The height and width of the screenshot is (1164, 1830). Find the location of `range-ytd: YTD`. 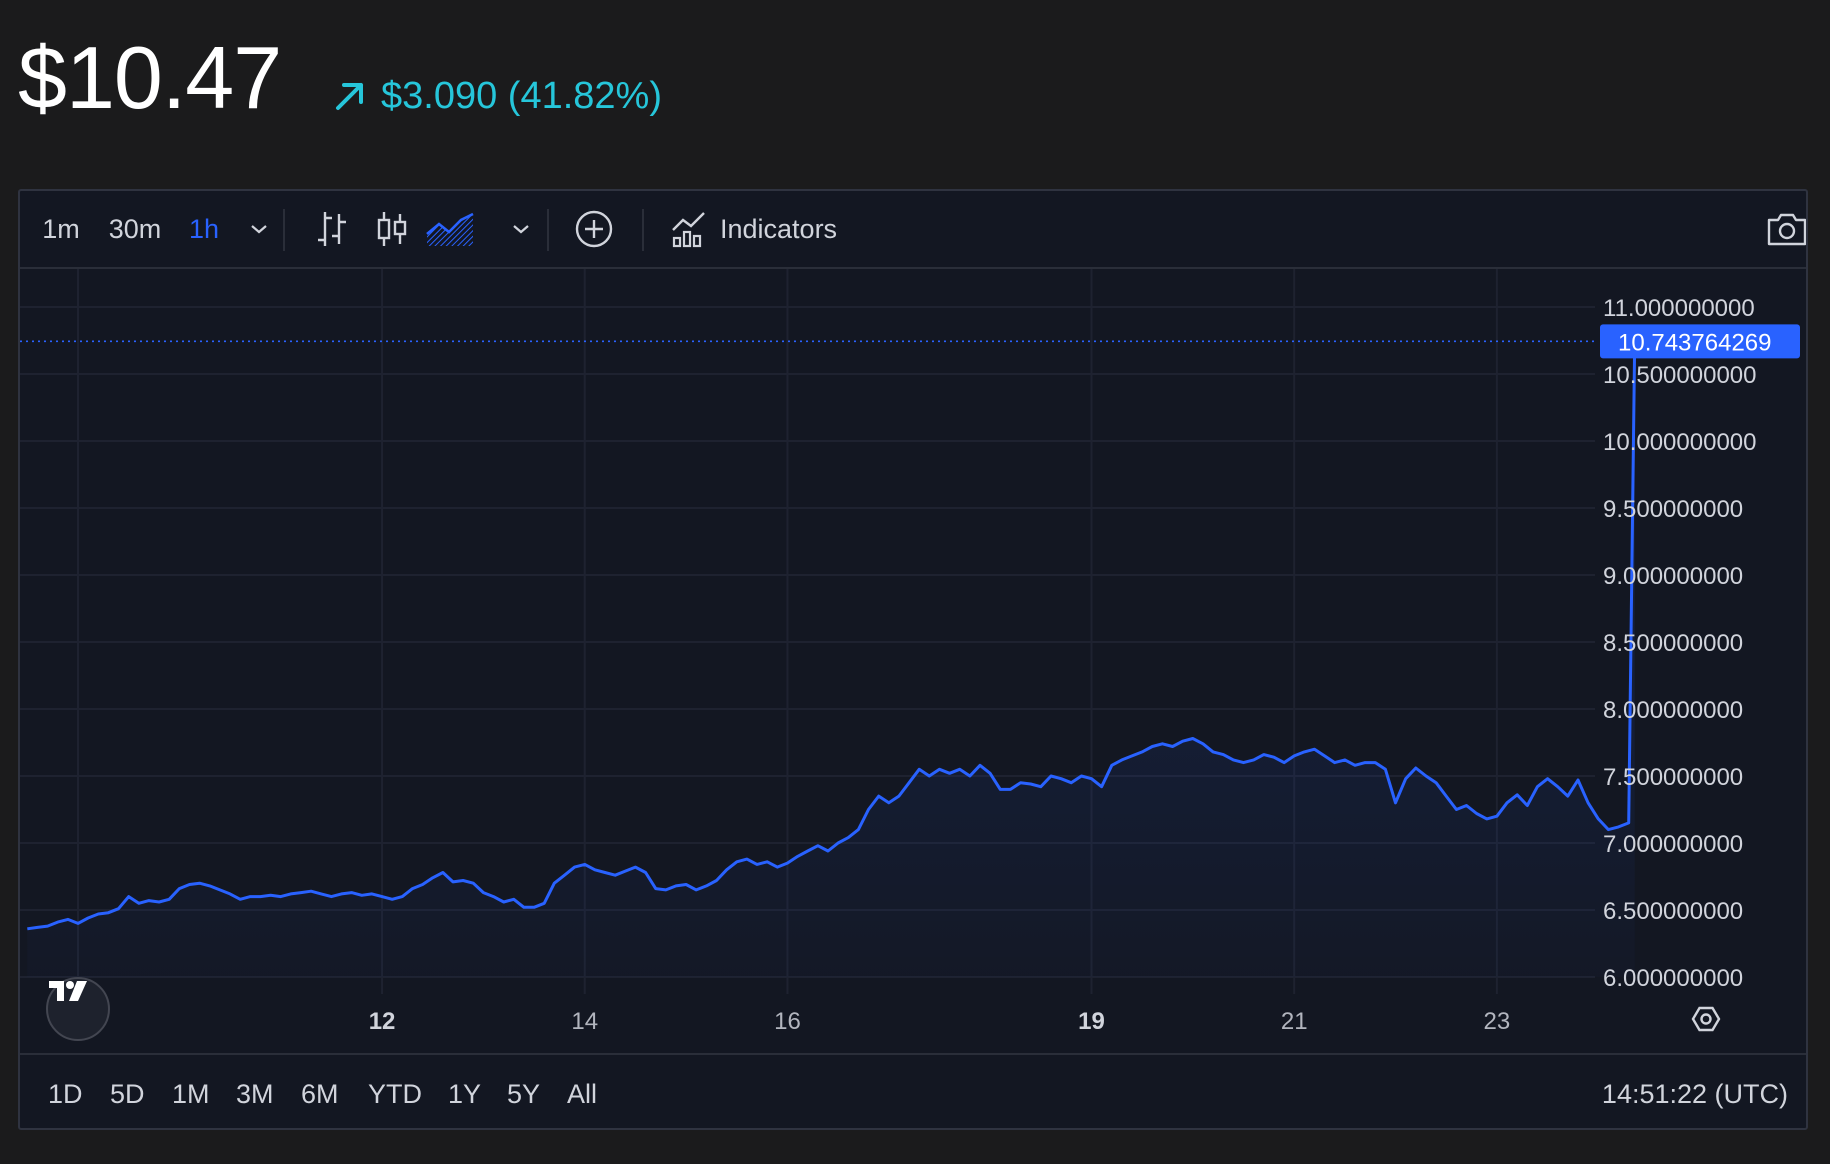

range-ytd: YTD is located at coordinates (395, 1094).